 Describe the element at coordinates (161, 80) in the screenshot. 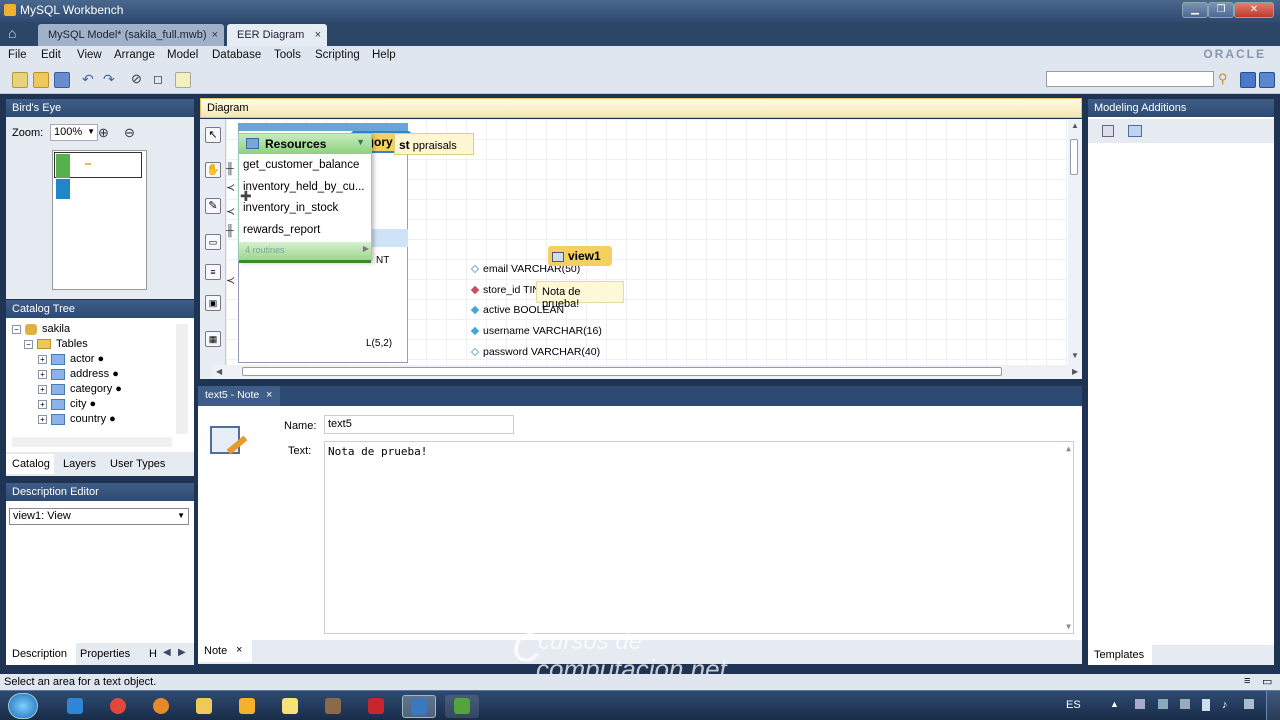

I see `align-grid-icon: ◻` at that location.